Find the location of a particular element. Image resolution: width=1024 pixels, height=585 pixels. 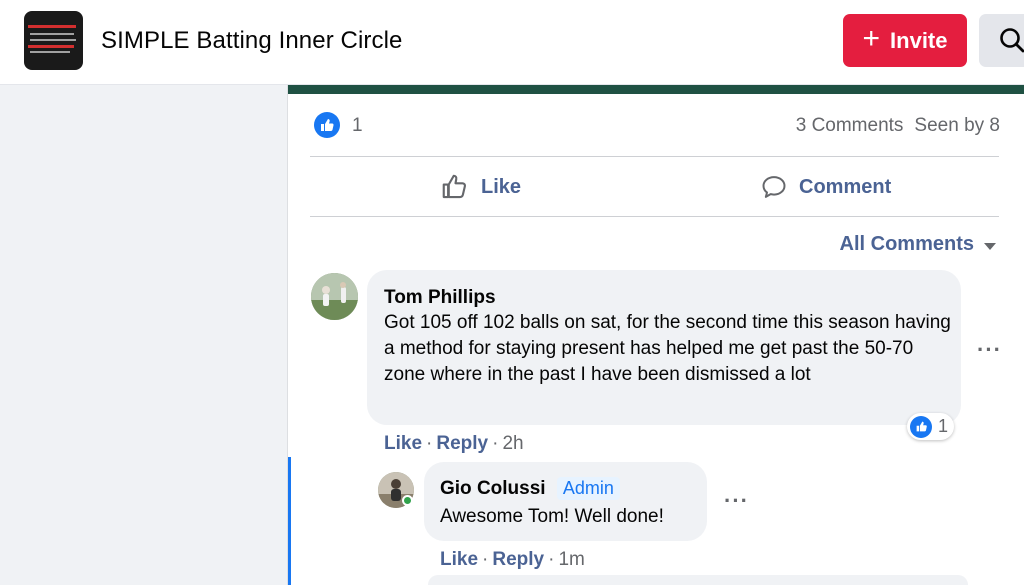

like-button: Like is located at coordinates (480, 187).